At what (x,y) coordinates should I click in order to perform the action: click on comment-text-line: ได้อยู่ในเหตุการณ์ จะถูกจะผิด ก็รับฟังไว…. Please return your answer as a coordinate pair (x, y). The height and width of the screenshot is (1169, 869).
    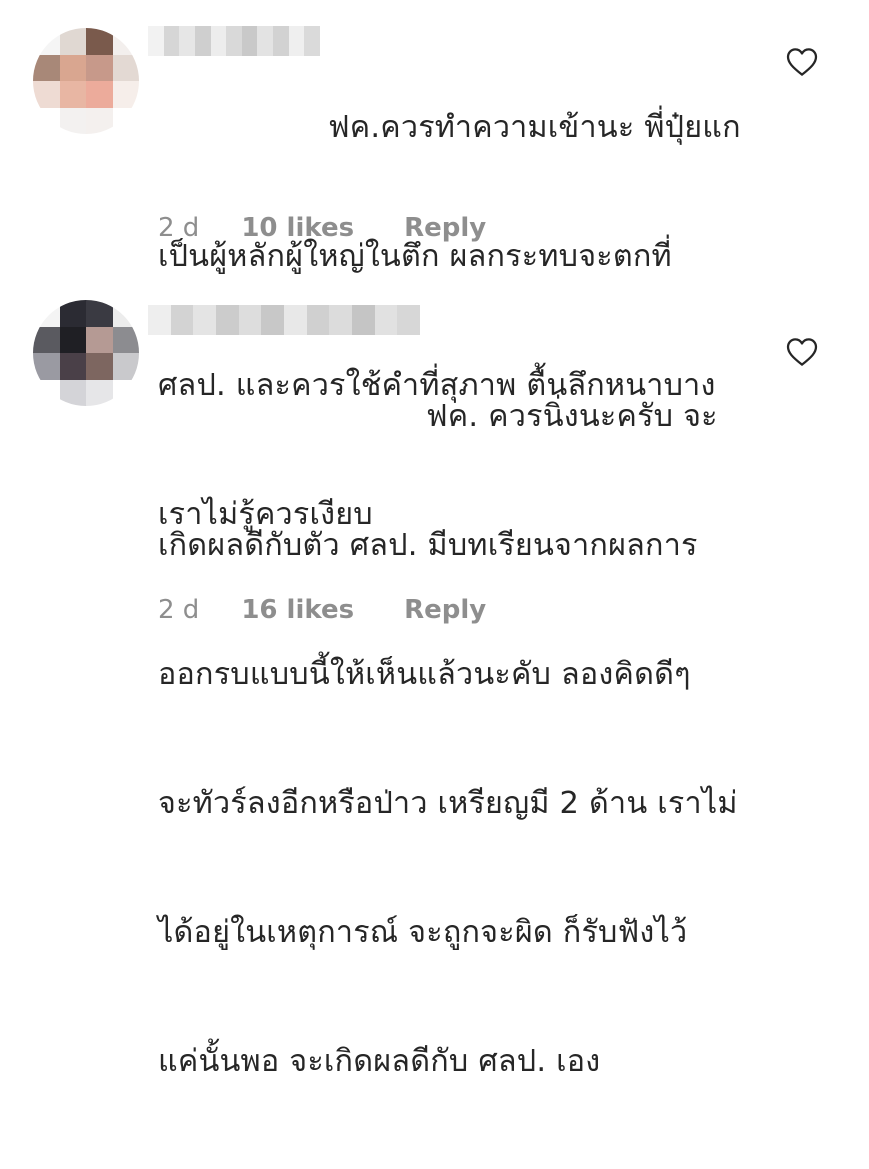
    Looking at the image, I should click on (423, 932).